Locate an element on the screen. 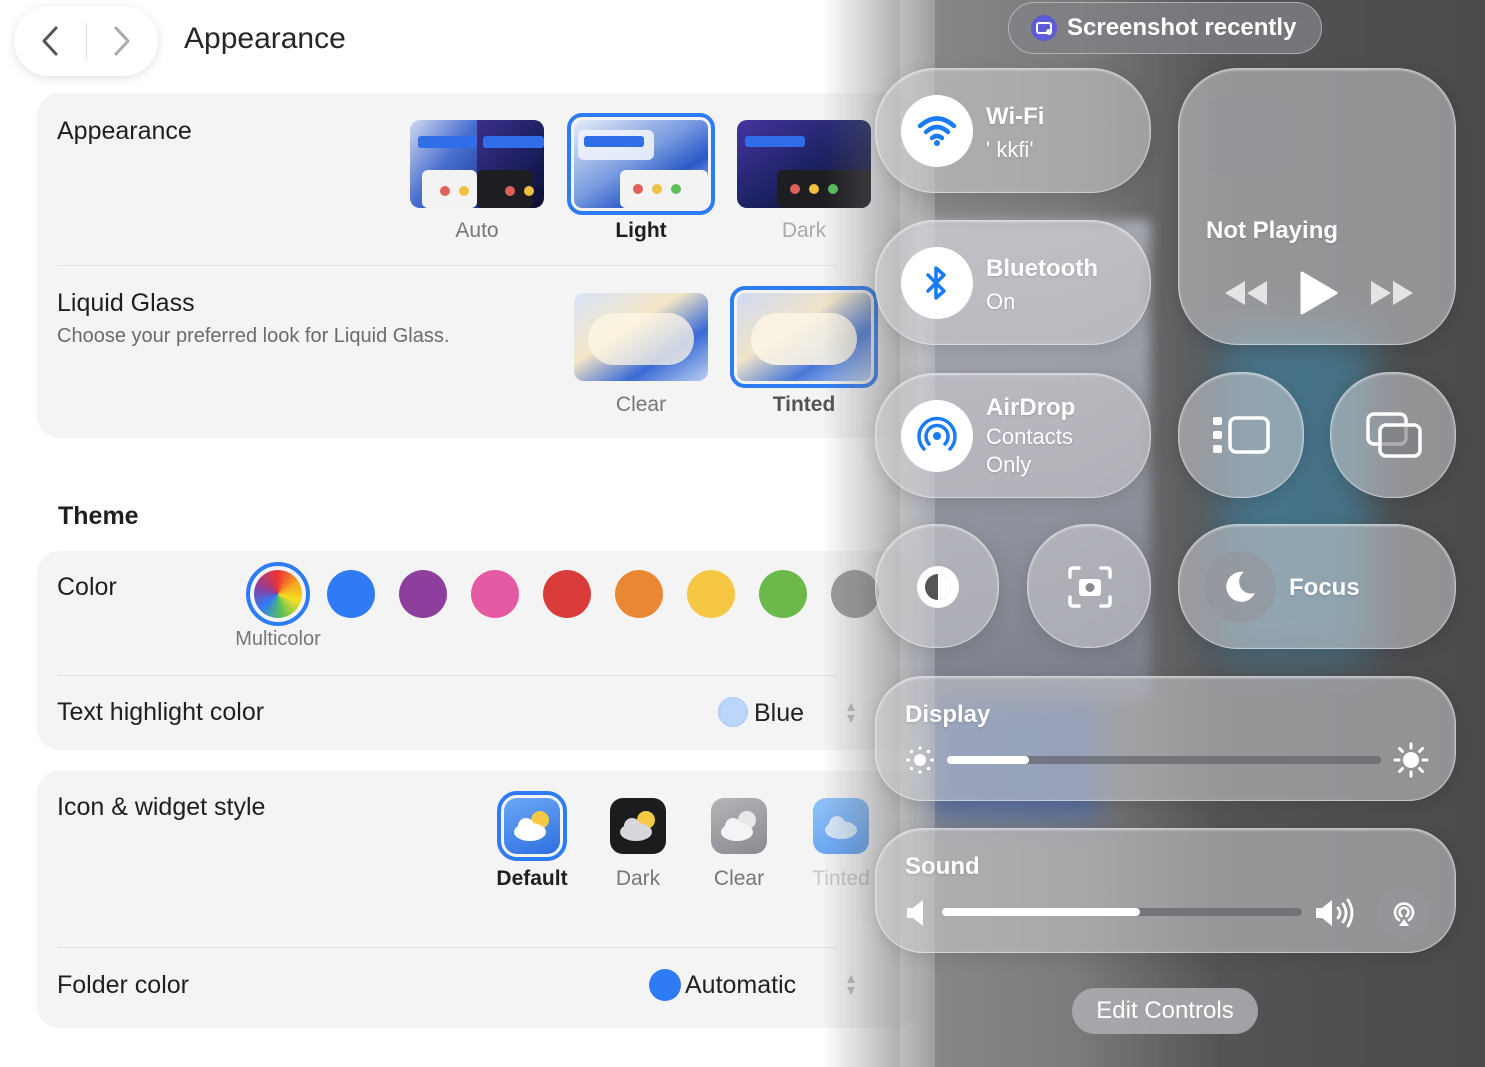  airplay-audio-button is located at coordinates (1404, 913).